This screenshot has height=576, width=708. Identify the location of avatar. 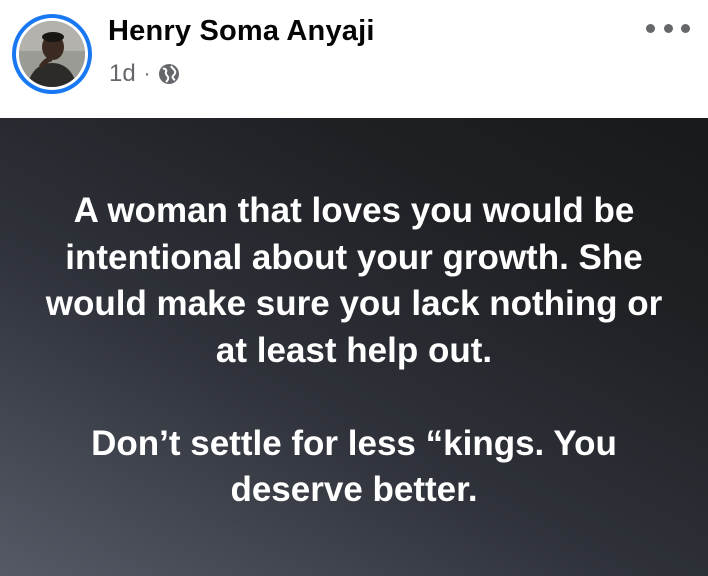
(52, 54).